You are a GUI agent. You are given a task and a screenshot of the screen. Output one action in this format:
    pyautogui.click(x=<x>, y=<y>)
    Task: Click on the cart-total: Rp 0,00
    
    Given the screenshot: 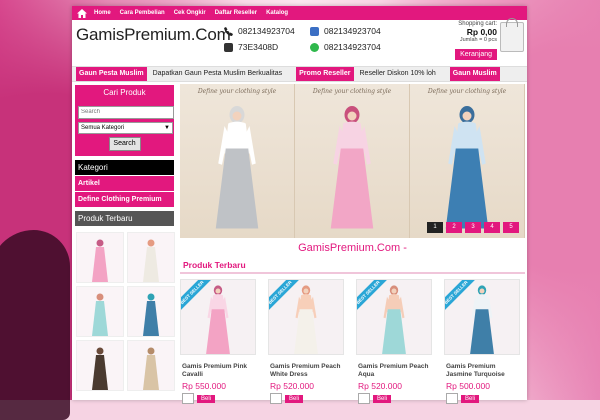 What is the action you would take?
    pyautogui.click(x=481, y=32)
    